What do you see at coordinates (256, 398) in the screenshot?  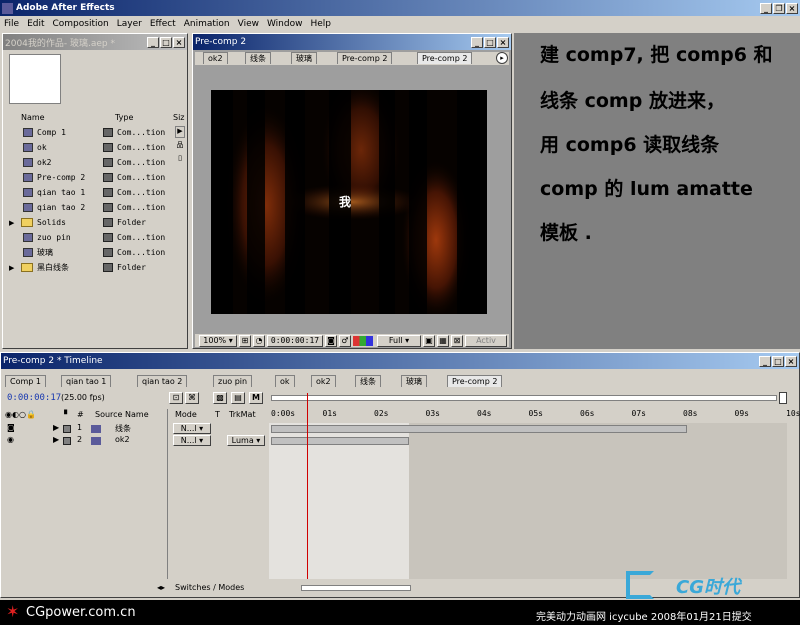 I see `motion-blur-icon: M` at bounding box center [256, 398].